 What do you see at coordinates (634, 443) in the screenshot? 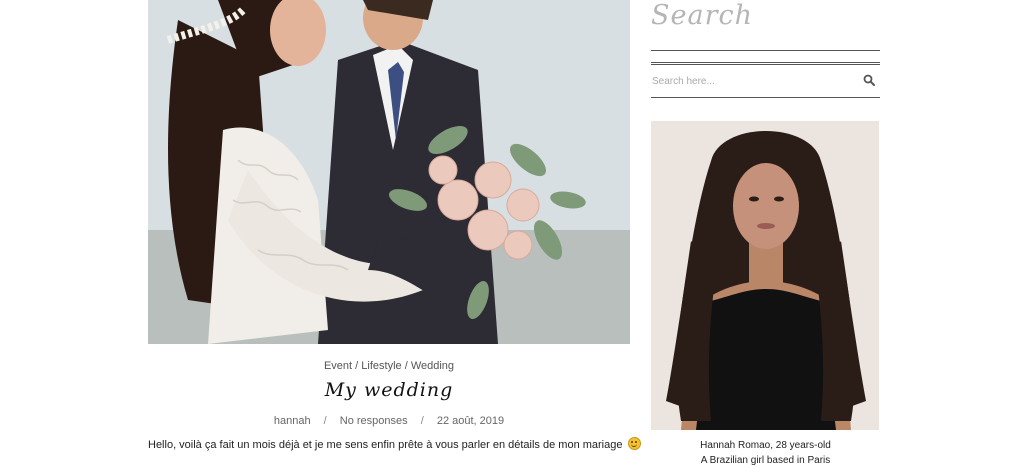
I see `smiley-emoji-icon` at bounding box center [634, 443].